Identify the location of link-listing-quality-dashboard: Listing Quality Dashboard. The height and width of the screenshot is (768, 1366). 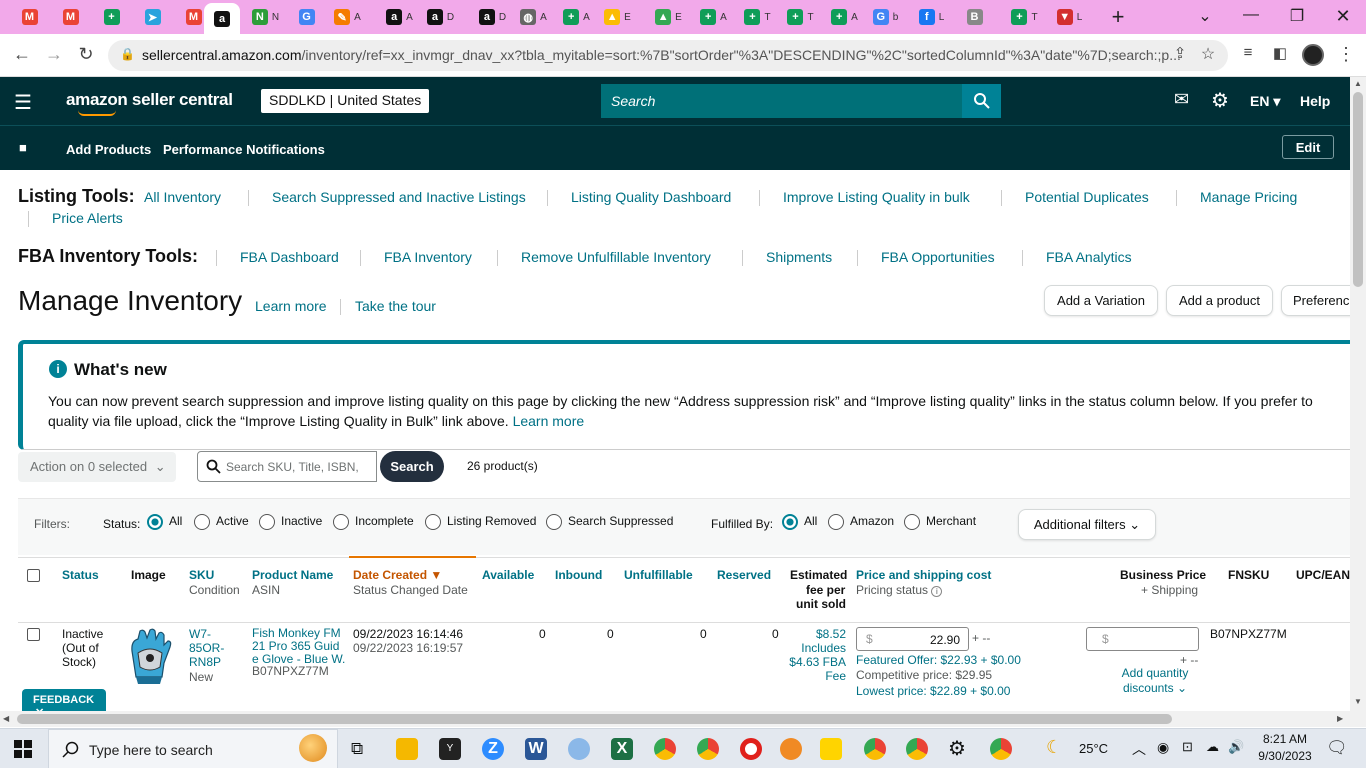
(651, 197).